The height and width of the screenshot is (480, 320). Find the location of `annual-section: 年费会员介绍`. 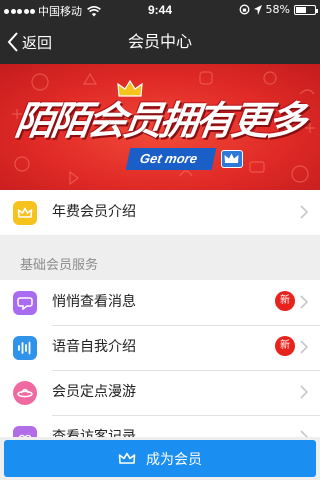

annual-section: 年费会员介绍 is located at coordinates (160, 212).